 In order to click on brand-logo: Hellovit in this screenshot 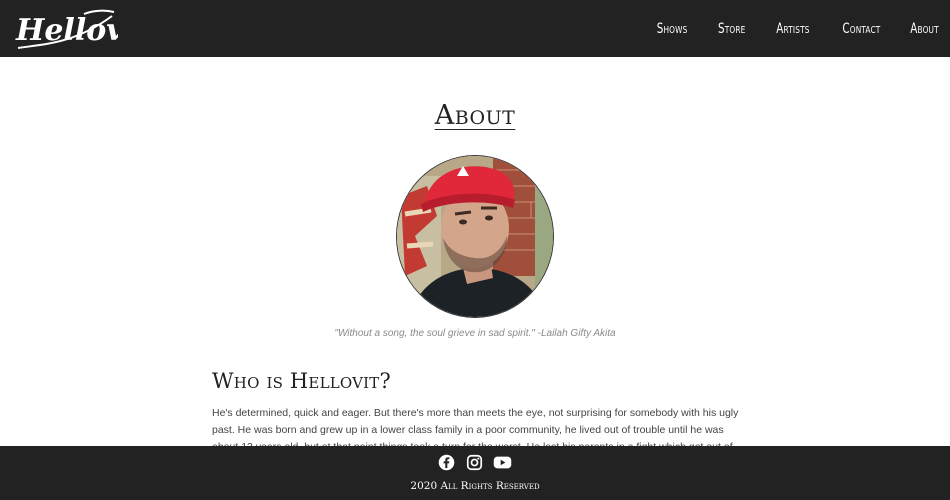, I will do `click(81, 29)`.